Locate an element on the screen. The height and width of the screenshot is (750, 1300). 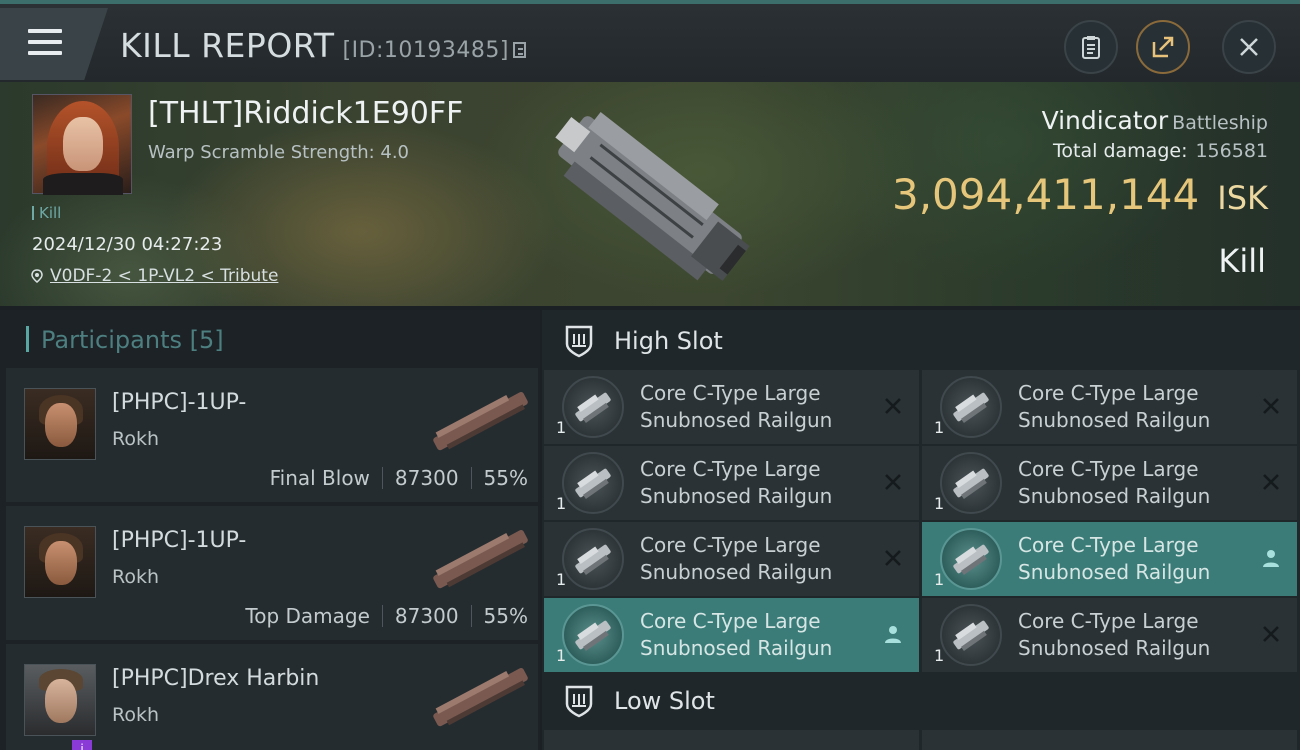
share-button is located at coordinates (1163, 47).